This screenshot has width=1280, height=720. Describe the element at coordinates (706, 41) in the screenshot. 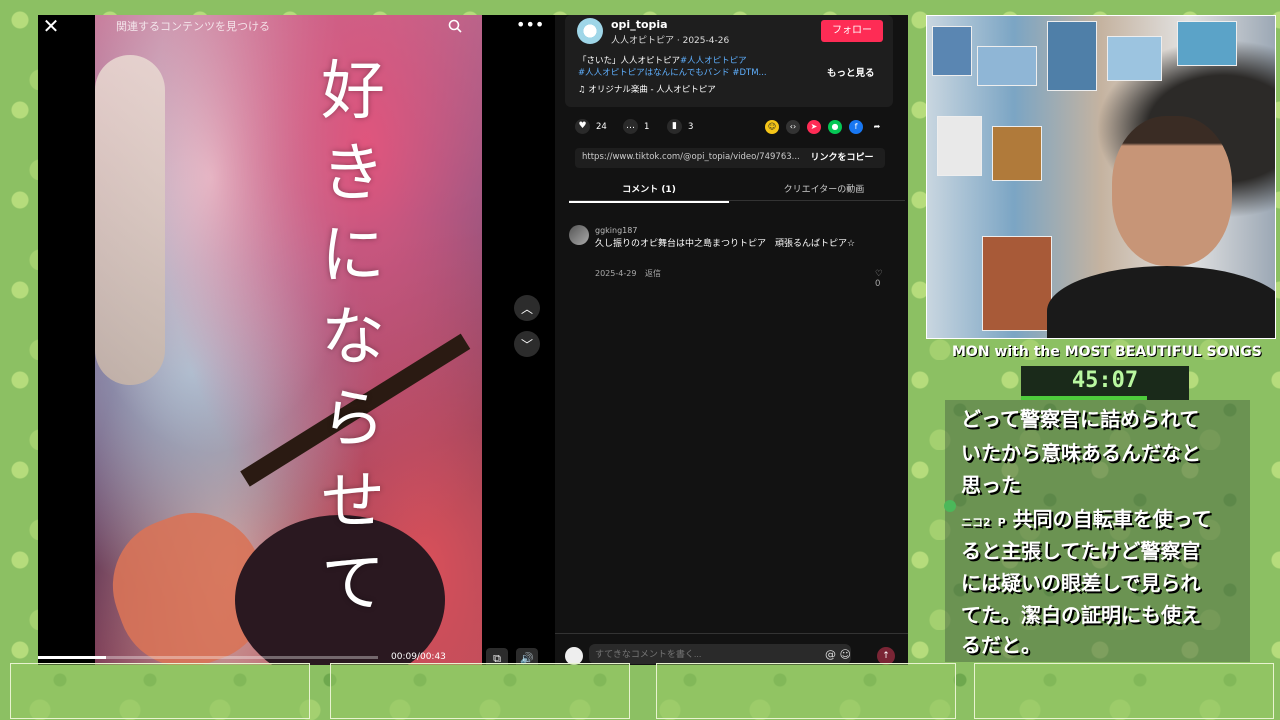

I see `post-date: 2025-4-26` at that location.